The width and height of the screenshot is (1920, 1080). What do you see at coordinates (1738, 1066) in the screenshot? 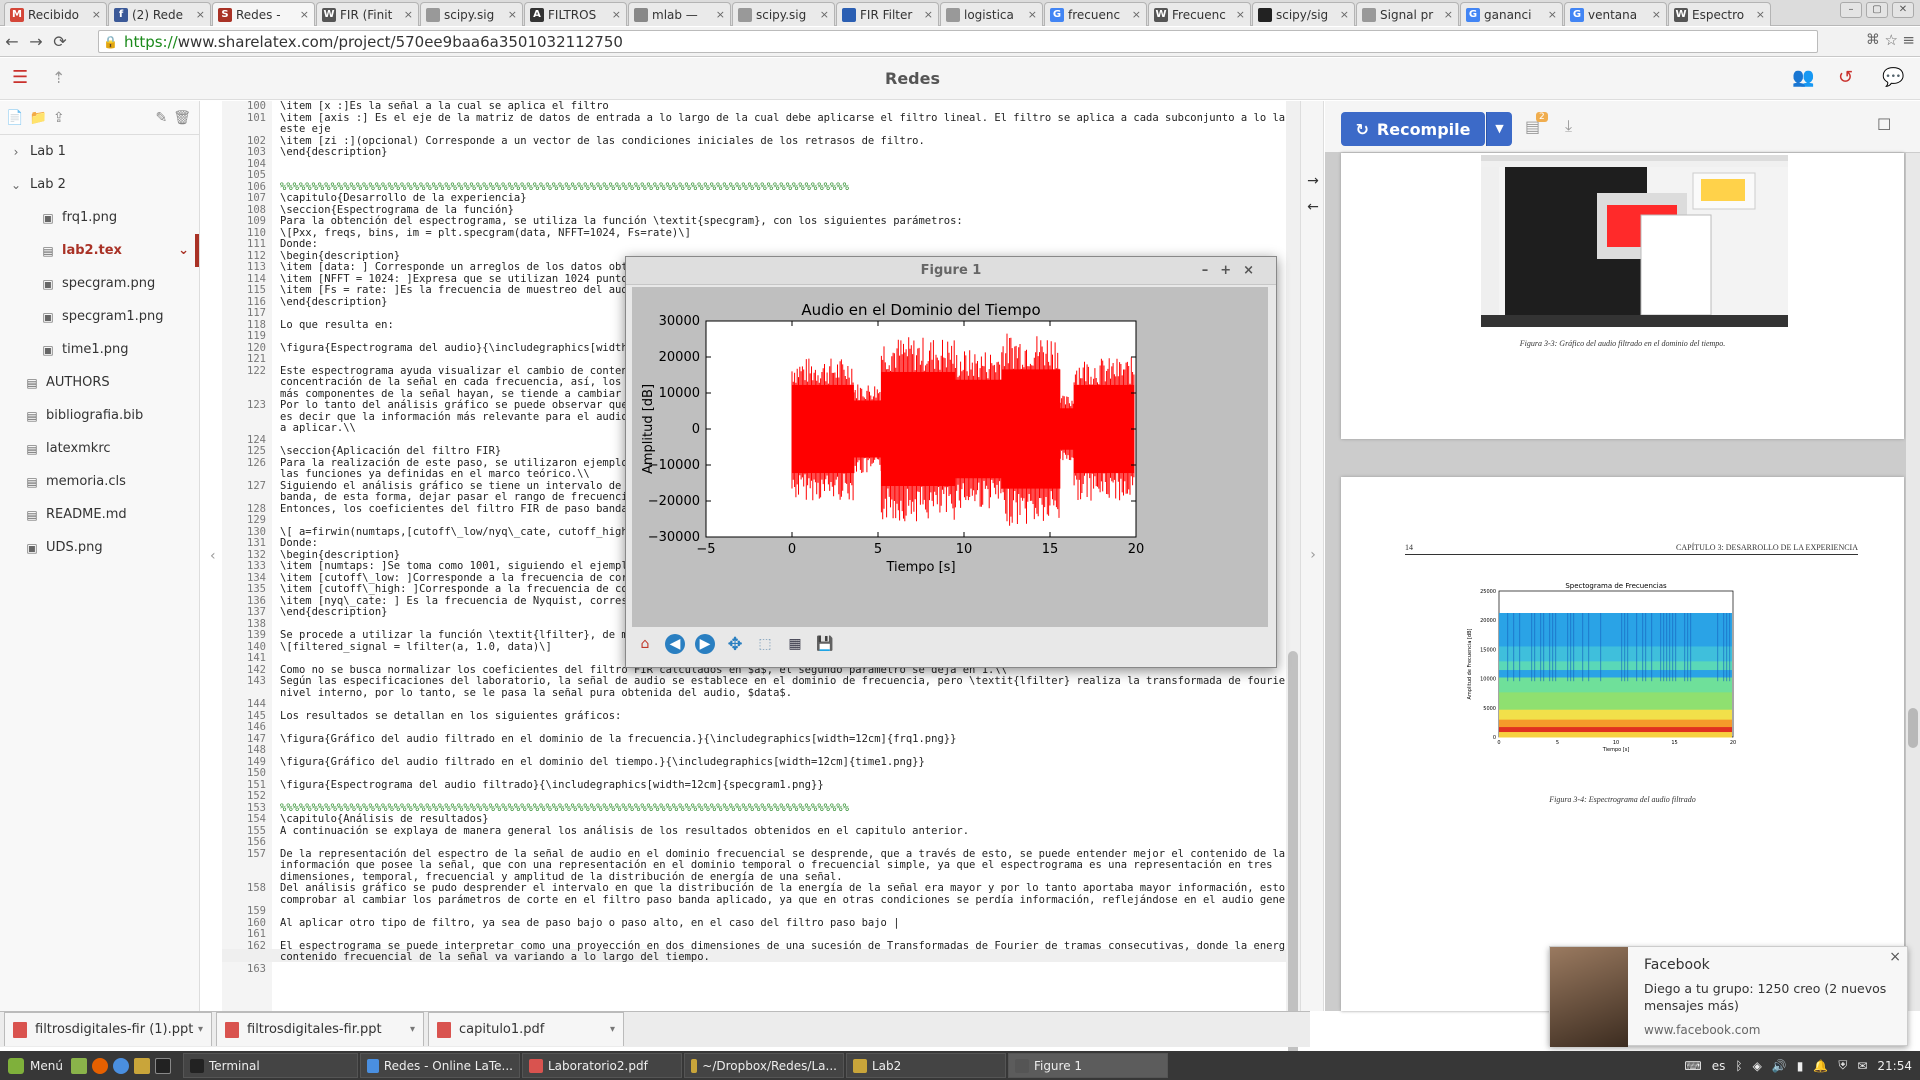
I see `bluetooth-icon: ᛒ` at bounding box center [1738, 1066].